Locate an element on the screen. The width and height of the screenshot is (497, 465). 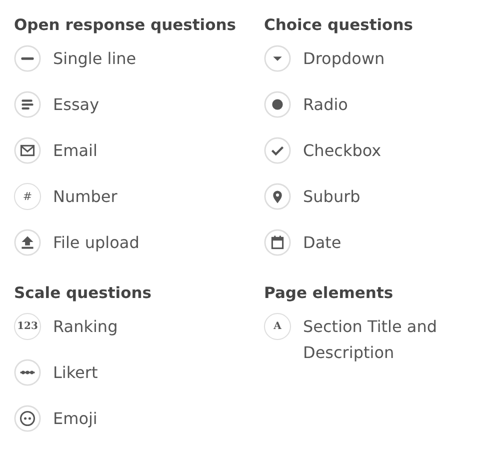
letter-icon: A is located at coordinates (277, 326).